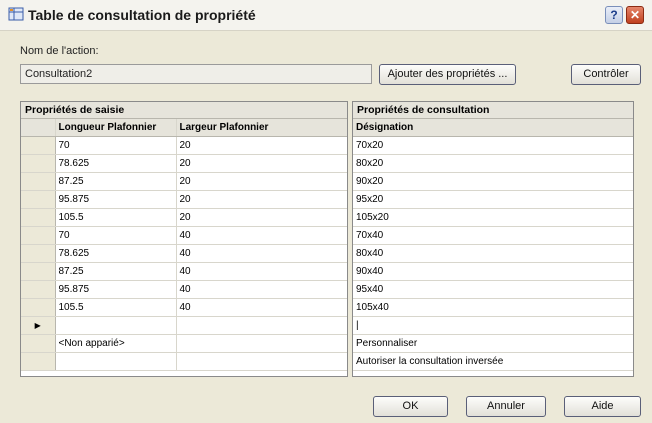 The image size is (652, 423). I want to click on table-row: ▶, so click(184, 325).